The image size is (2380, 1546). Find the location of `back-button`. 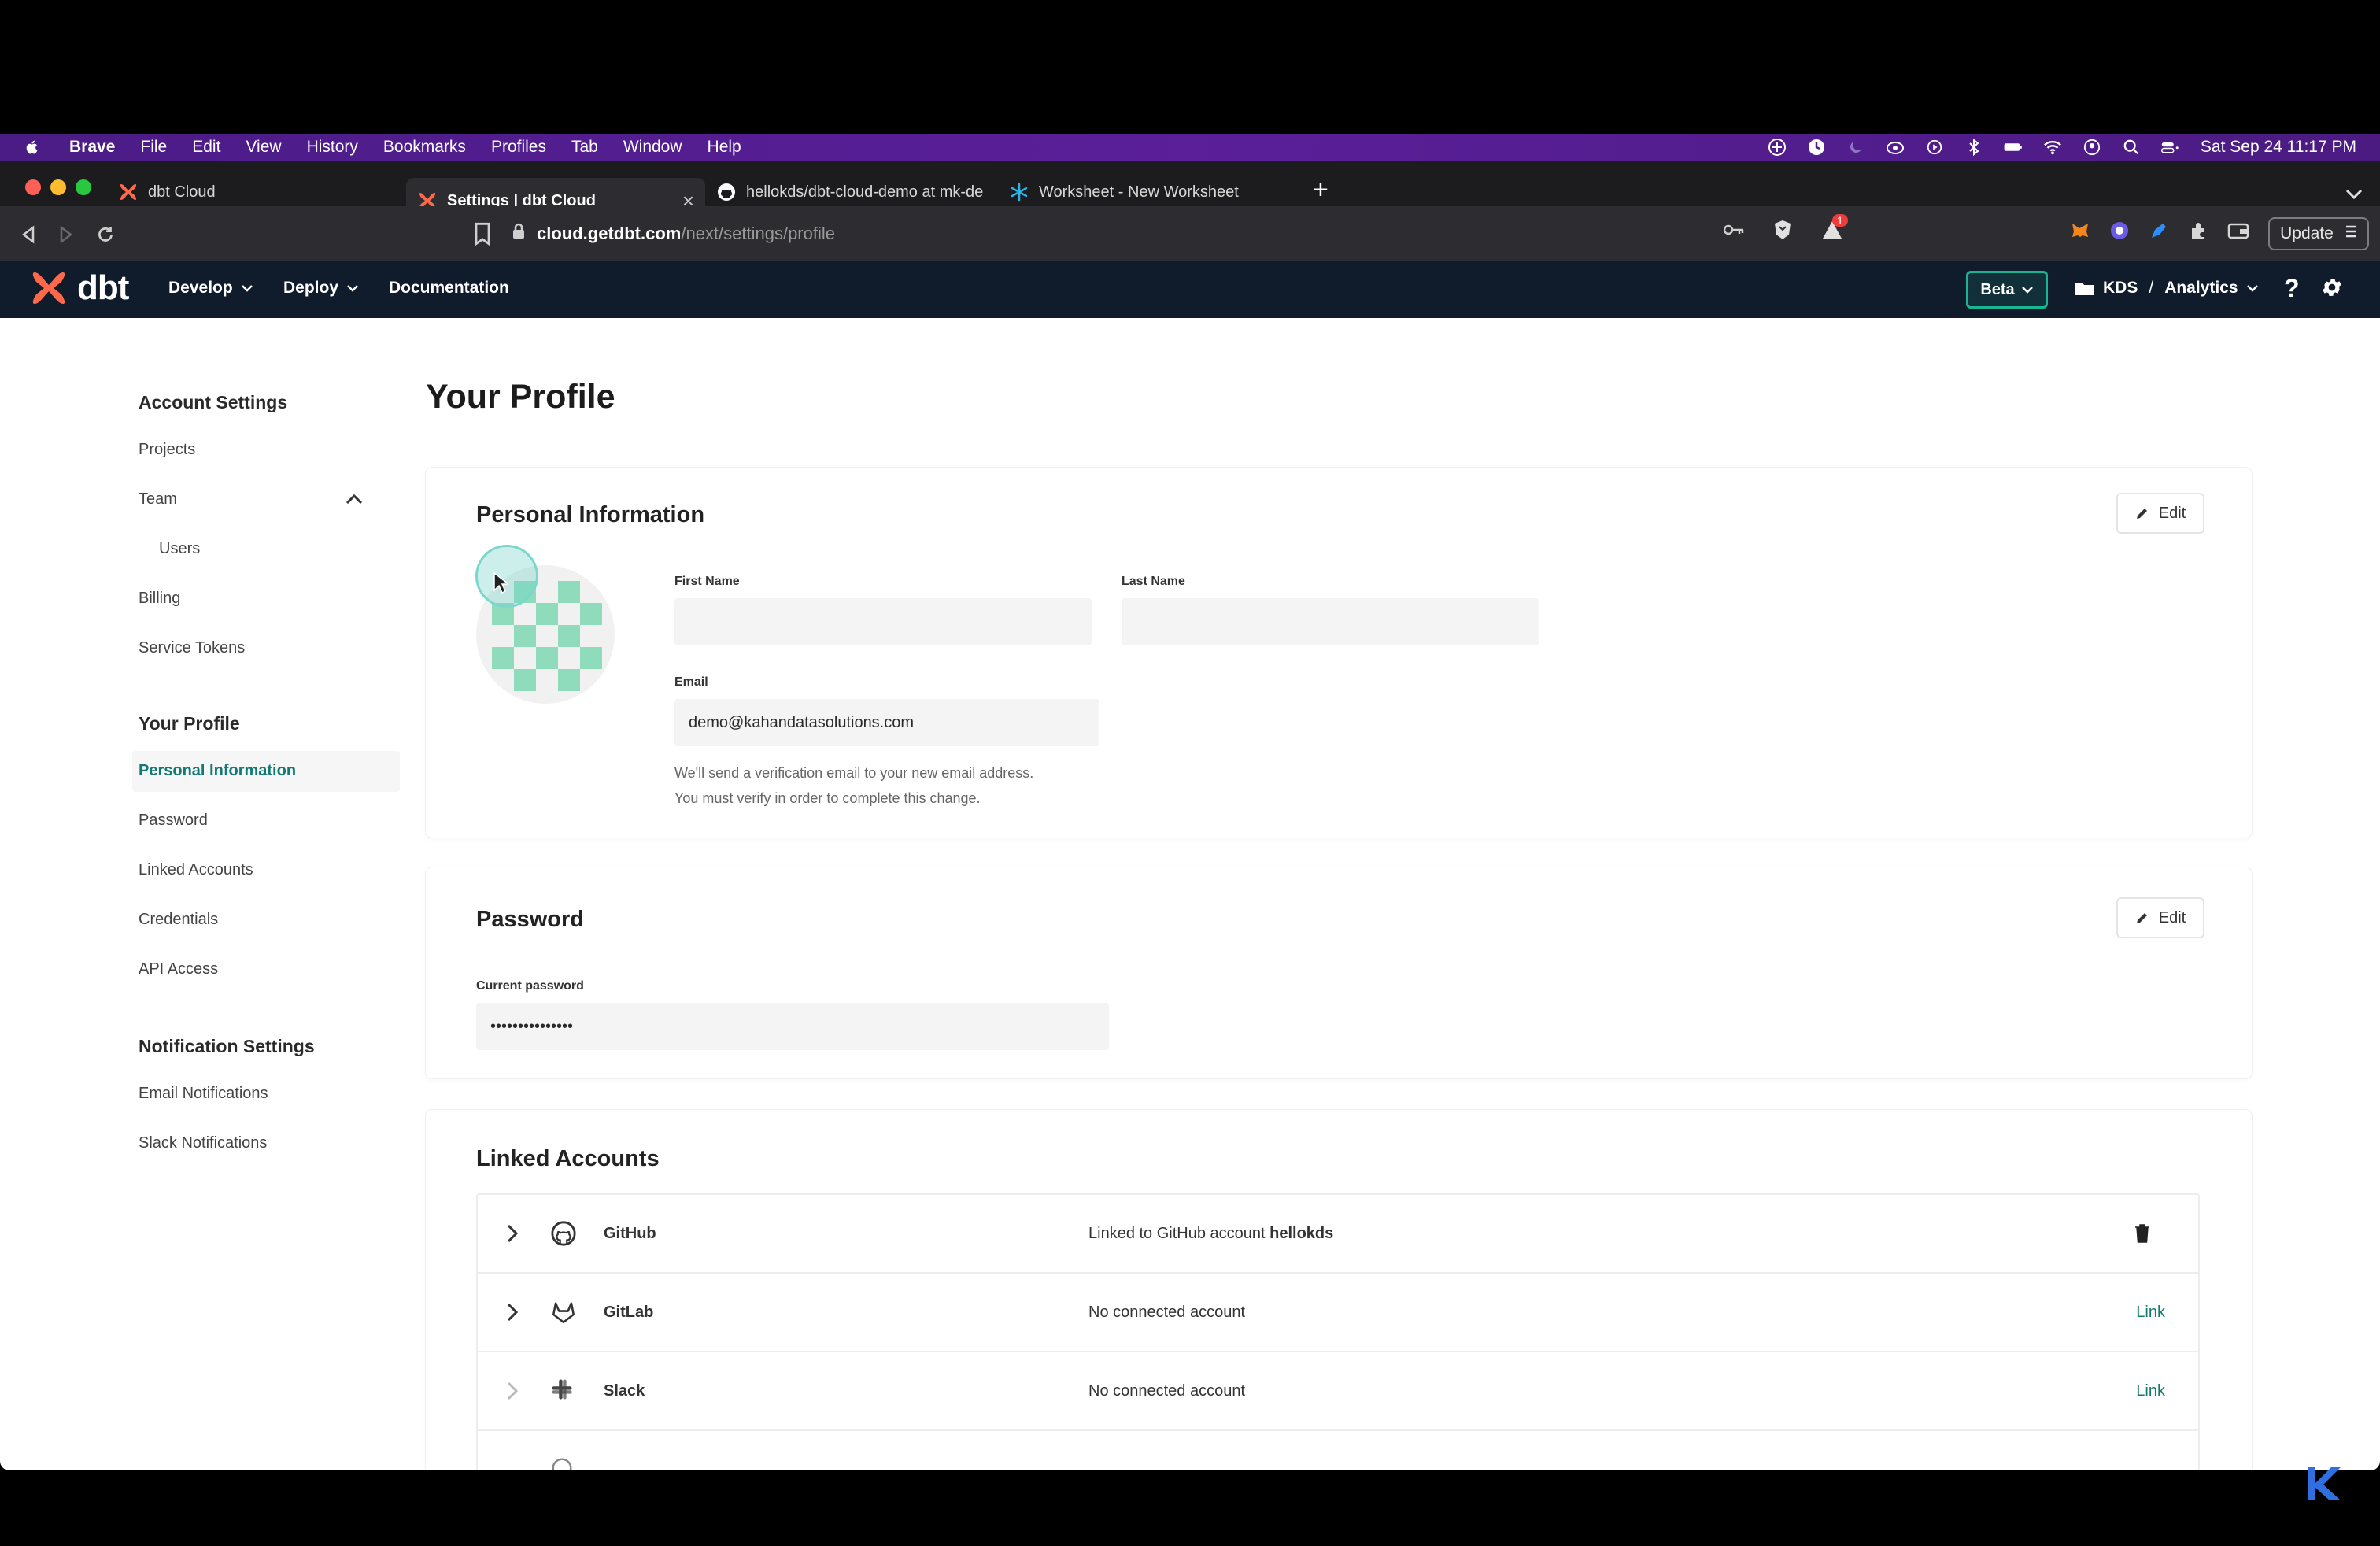

back-button is located at coordinates (28, 235).